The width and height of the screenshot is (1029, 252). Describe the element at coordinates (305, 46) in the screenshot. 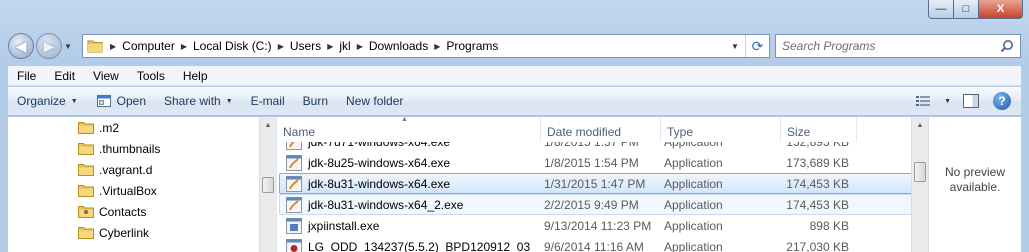

I see `breadcrumb-users: Users` at that location.